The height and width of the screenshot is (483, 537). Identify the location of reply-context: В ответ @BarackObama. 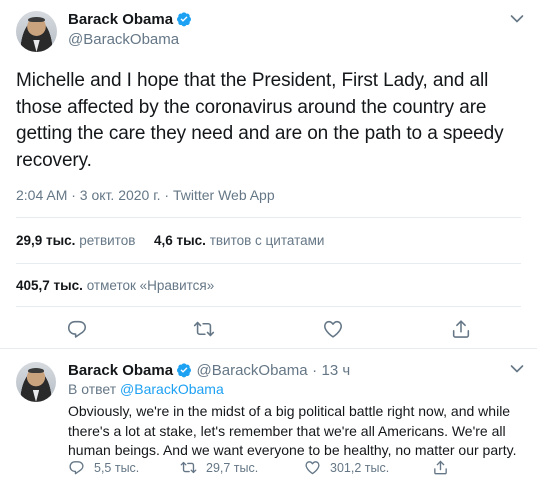
(146, 389).